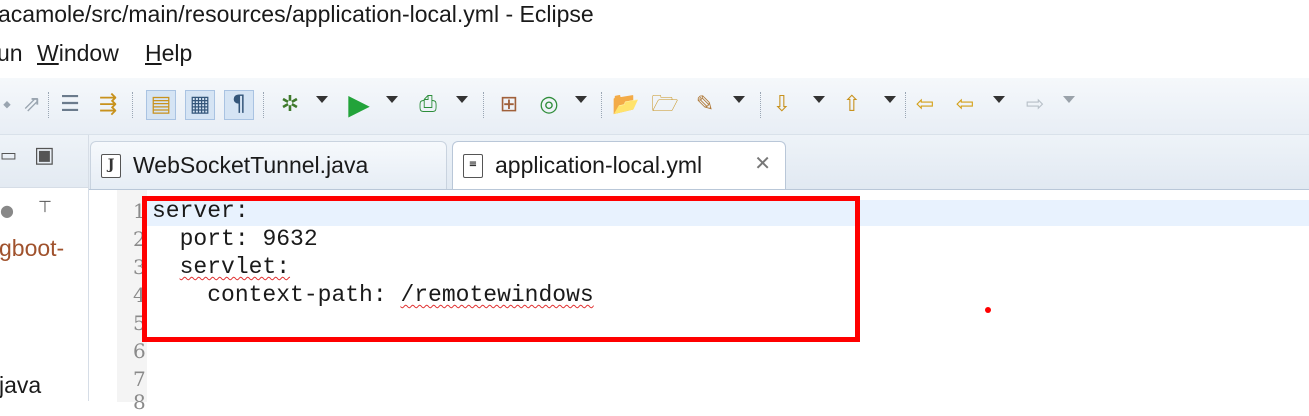 The width and height of the screenshot is (1309, 416). I want to click on previous-annotation-icon: ⇧, so click(852, 105).